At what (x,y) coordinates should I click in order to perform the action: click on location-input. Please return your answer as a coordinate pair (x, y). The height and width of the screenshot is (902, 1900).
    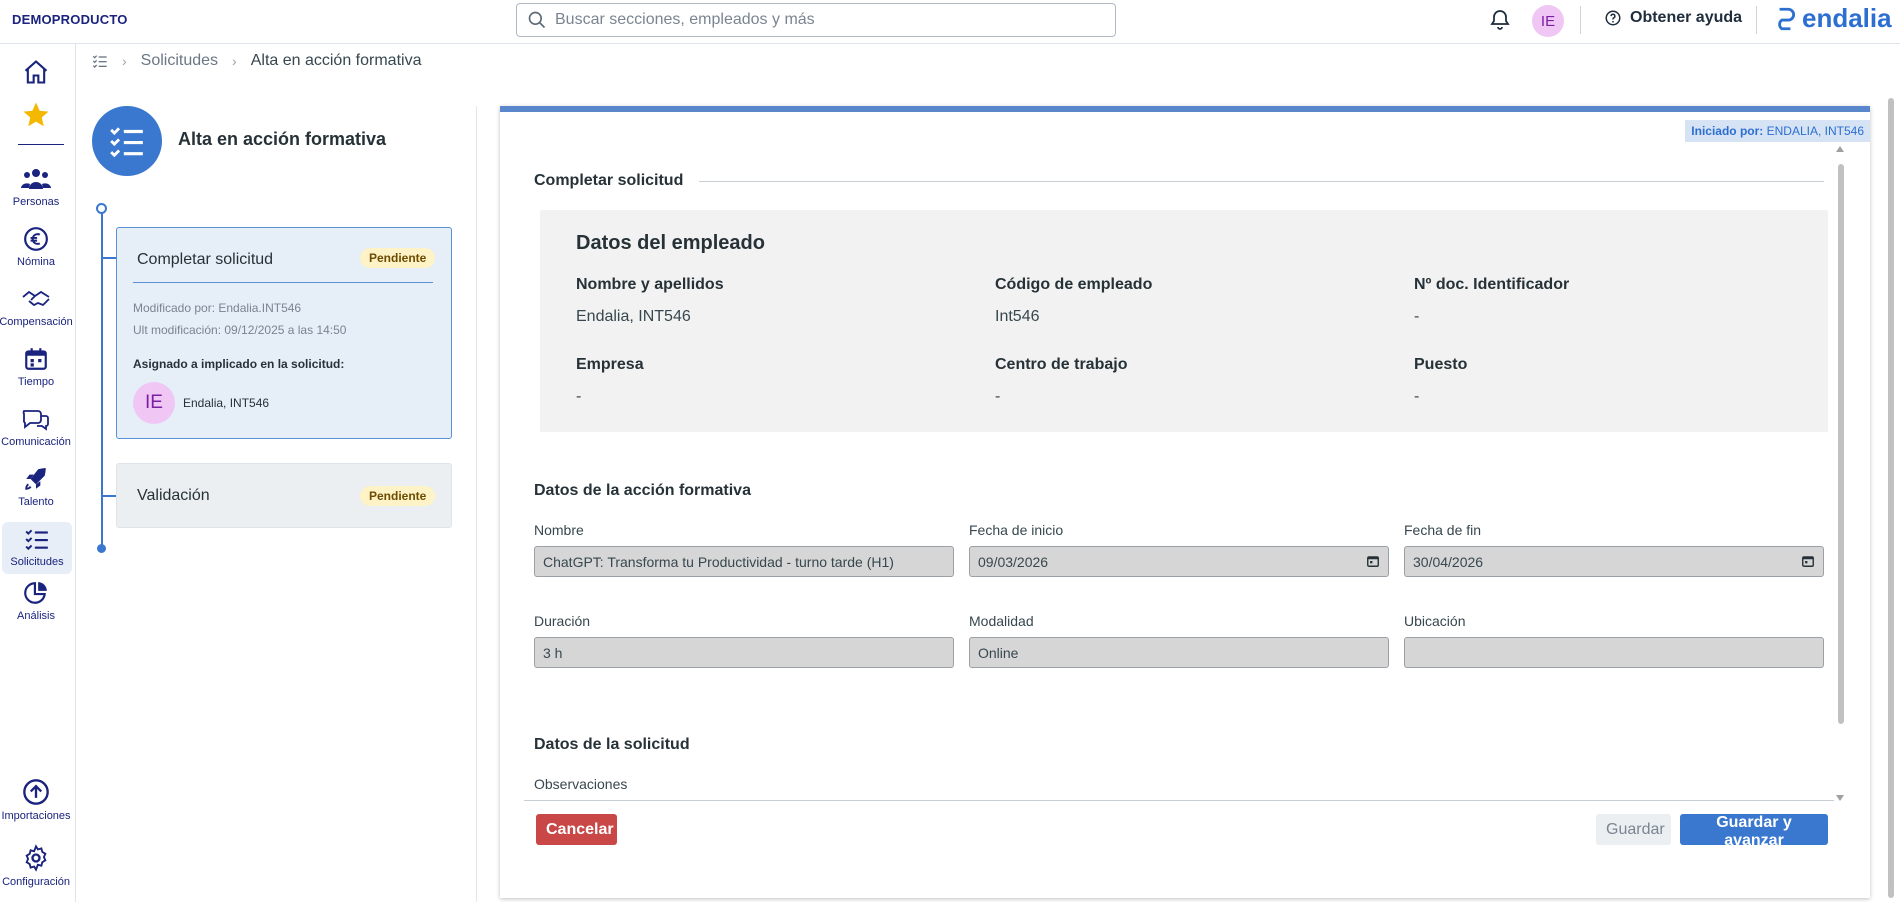
    Looking at the image, I should click on (1614, 652).